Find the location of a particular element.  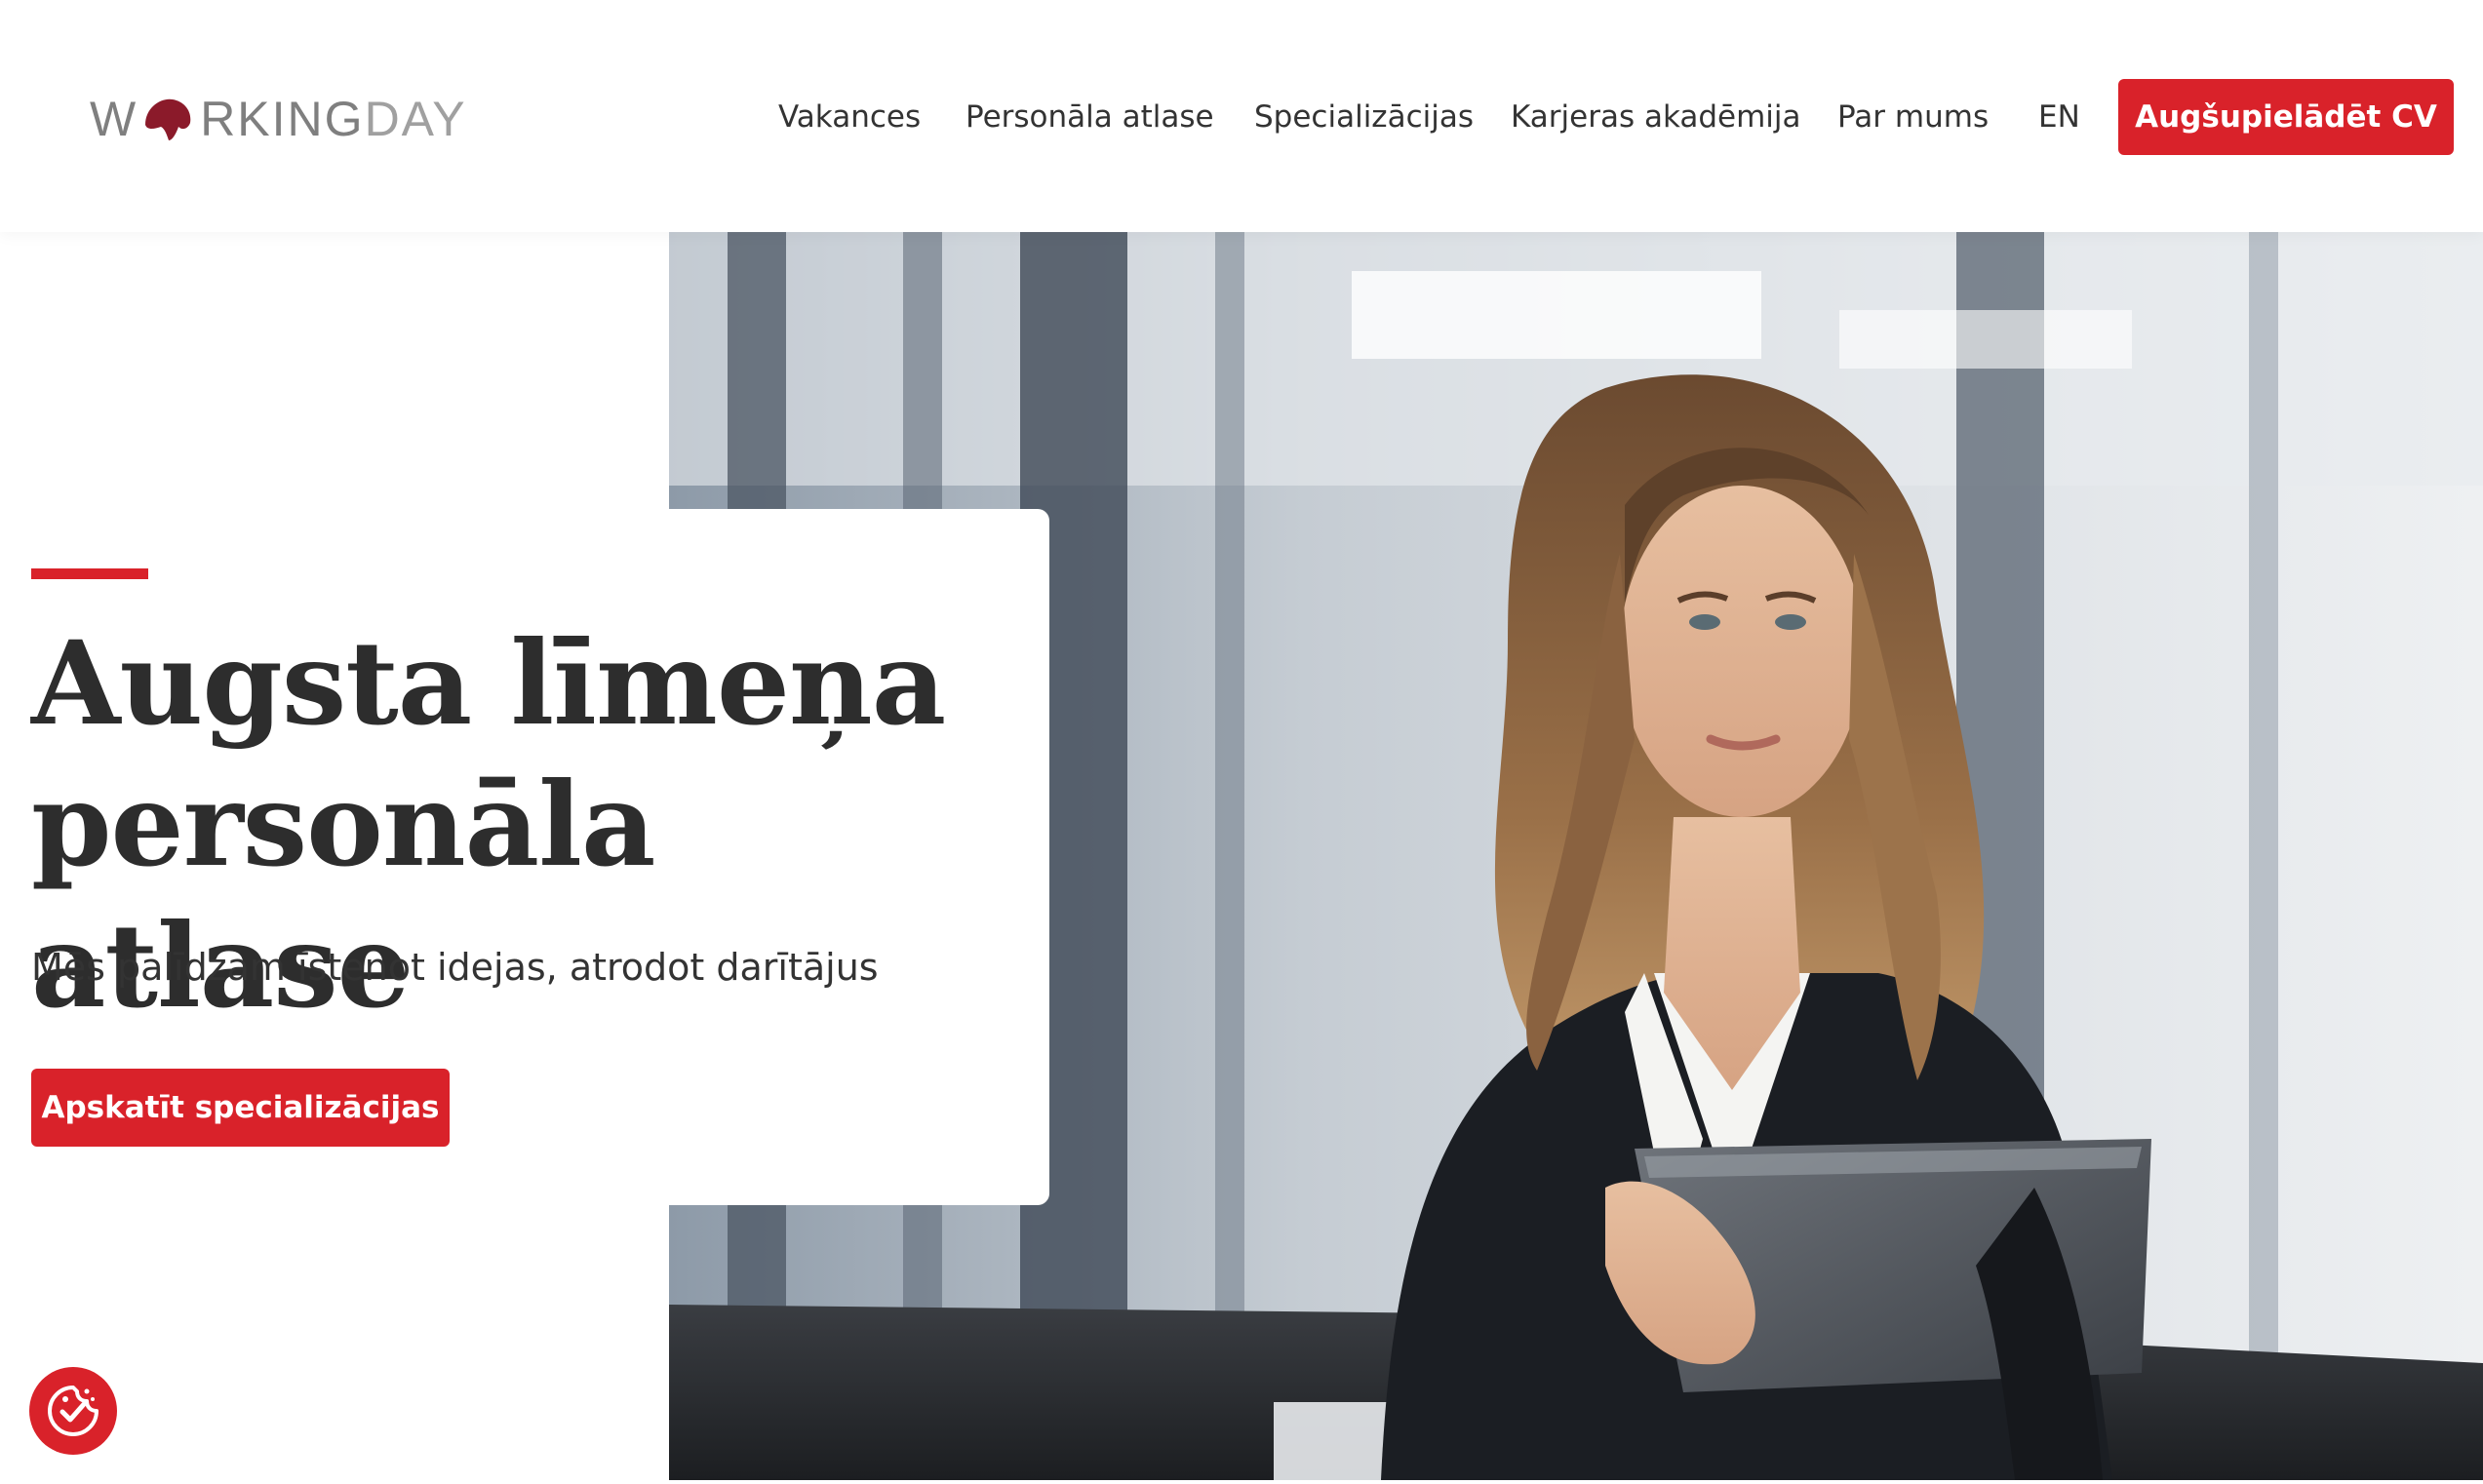

nav-item-par-mums: Par mums is located at coordinates (1913, 117).